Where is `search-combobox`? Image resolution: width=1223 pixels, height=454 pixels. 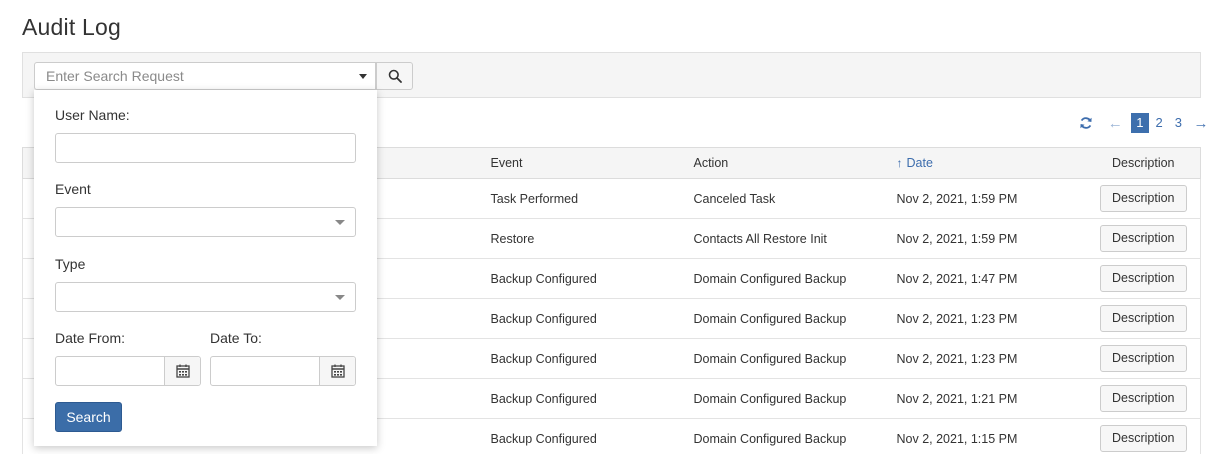
search-combobox is located at coordinates (205, 76).